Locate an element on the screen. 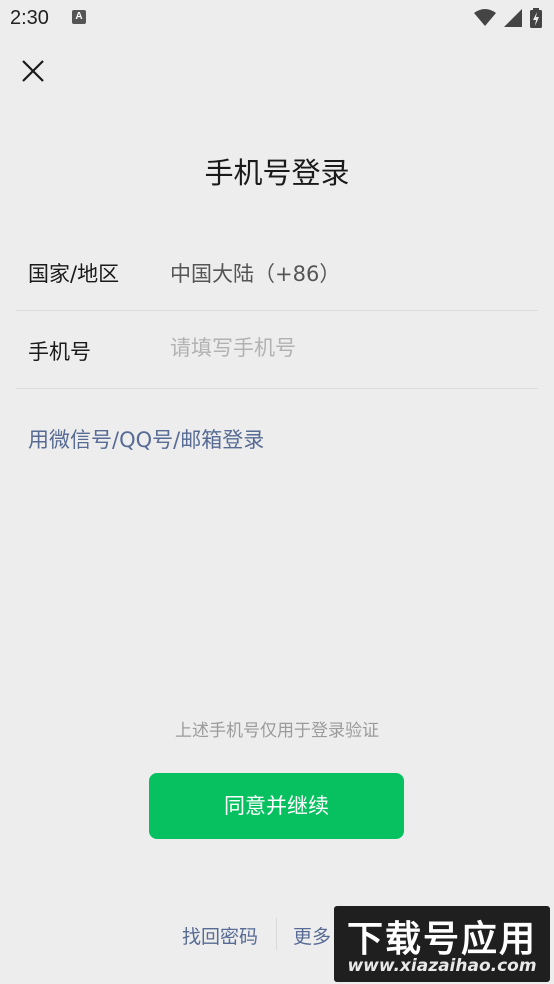 This screenshot has height=984, width=554. agree-continue-button: 同意并继续 is located at coordinates (276, 806).